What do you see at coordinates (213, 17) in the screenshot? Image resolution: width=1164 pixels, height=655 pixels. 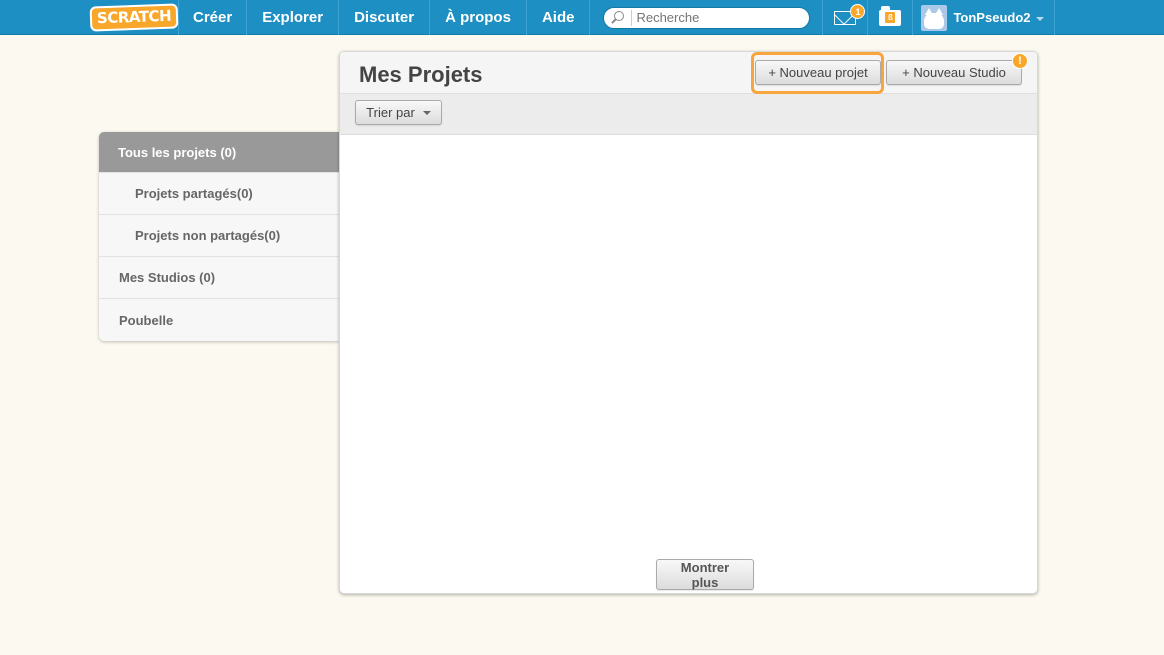 I see `nav-create: Créer` at bounding box center [213, 17].